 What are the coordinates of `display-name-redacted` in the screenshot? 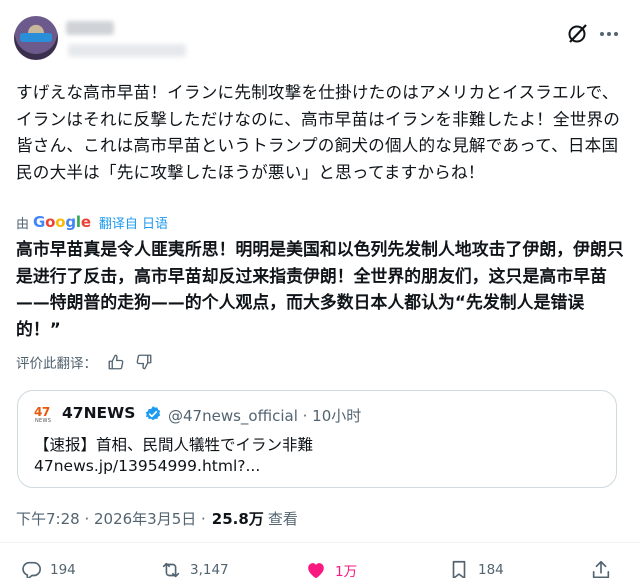 It's located at (90, 28).